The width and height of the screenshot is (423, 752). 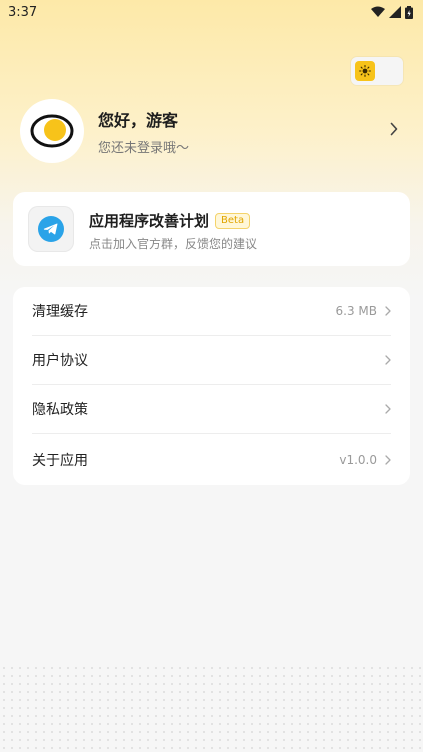 I want to click on sun-icon, so click(x=365, y=71).